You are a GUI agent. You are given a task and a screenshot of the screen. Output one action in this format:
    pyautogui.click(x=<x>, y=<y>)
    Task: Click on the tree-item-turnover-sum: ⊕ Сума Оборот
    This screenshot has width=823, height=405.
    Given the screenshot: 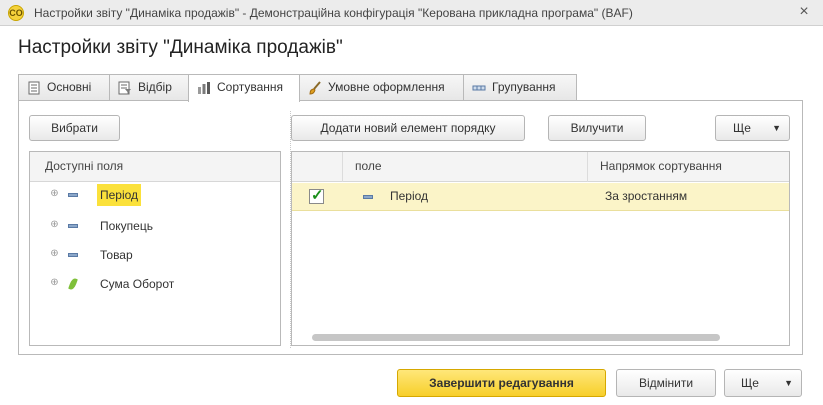 What is the action you would take?
    pyautogui.click(x=155, y=284)
    